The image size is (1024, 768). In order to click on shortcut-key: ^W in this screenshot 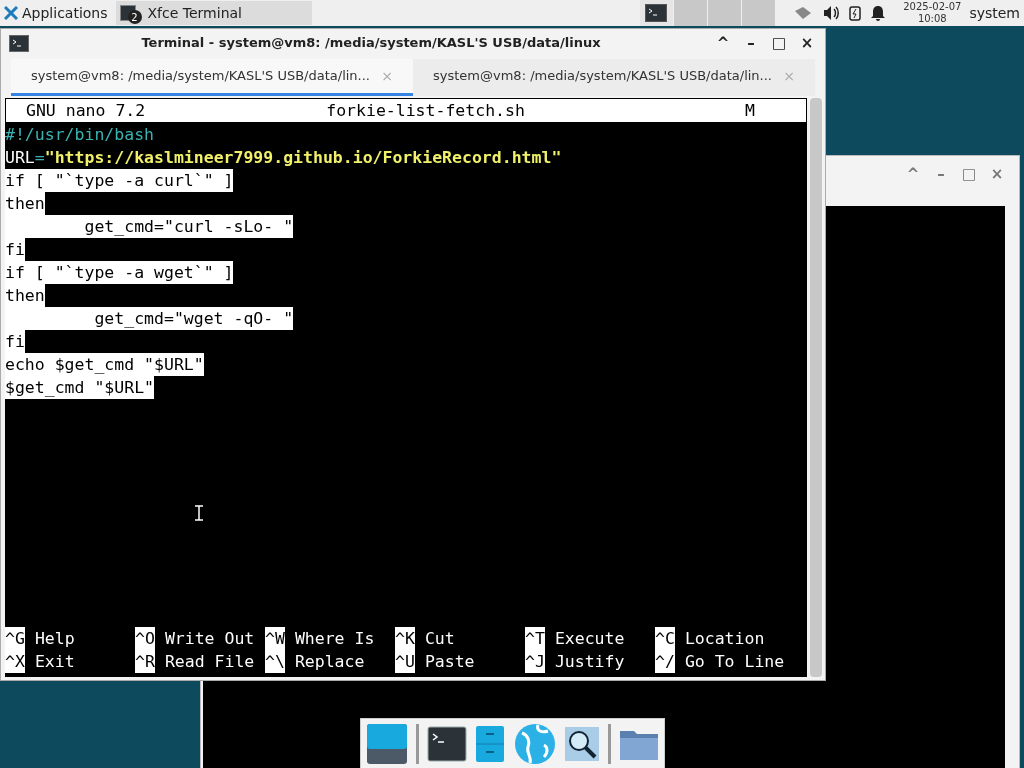, I will do `click(275, 638)`.